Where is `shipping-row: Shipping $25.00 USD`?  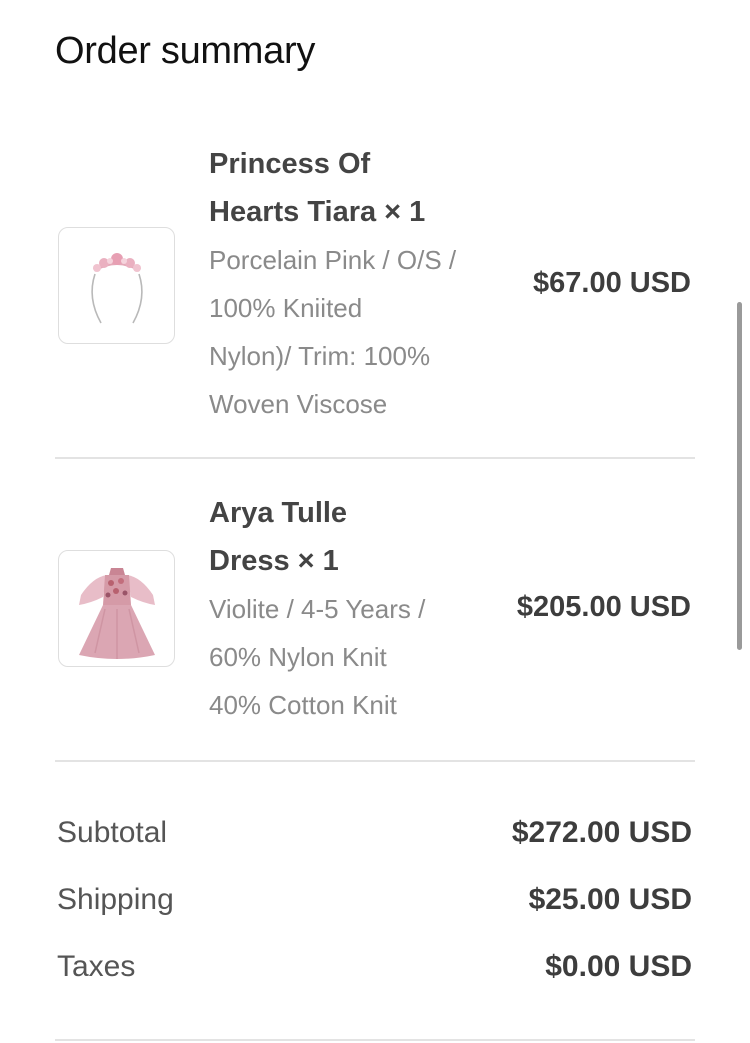
shipping-row: Shipping $25.00 USD is located at coordinates (374, 903).